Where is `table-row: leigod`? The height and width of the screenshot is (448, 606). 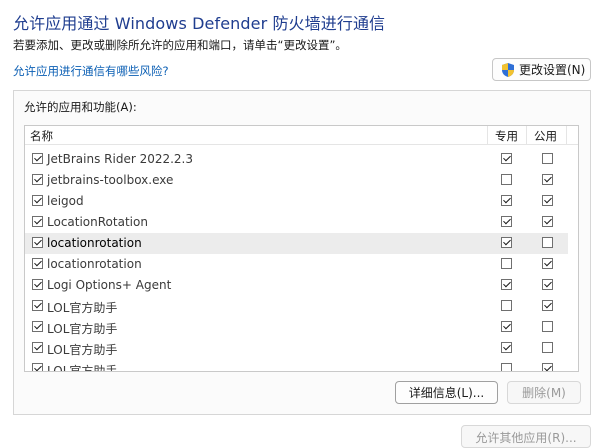
table-row: leigod is located at coordinates (296, 201).